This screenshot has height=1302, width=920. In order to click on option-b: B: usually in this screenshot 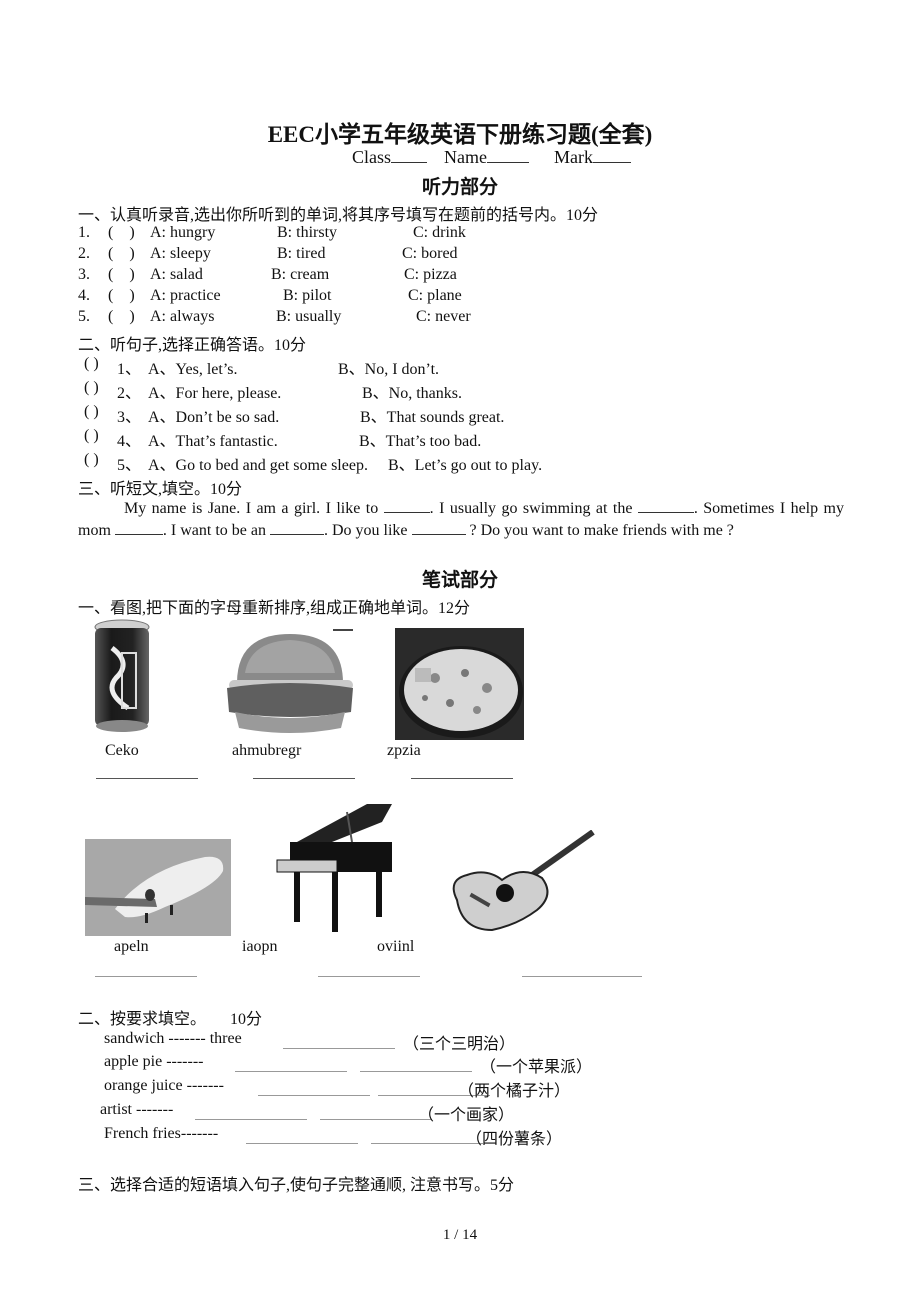, I will do `click(309, 316)`.